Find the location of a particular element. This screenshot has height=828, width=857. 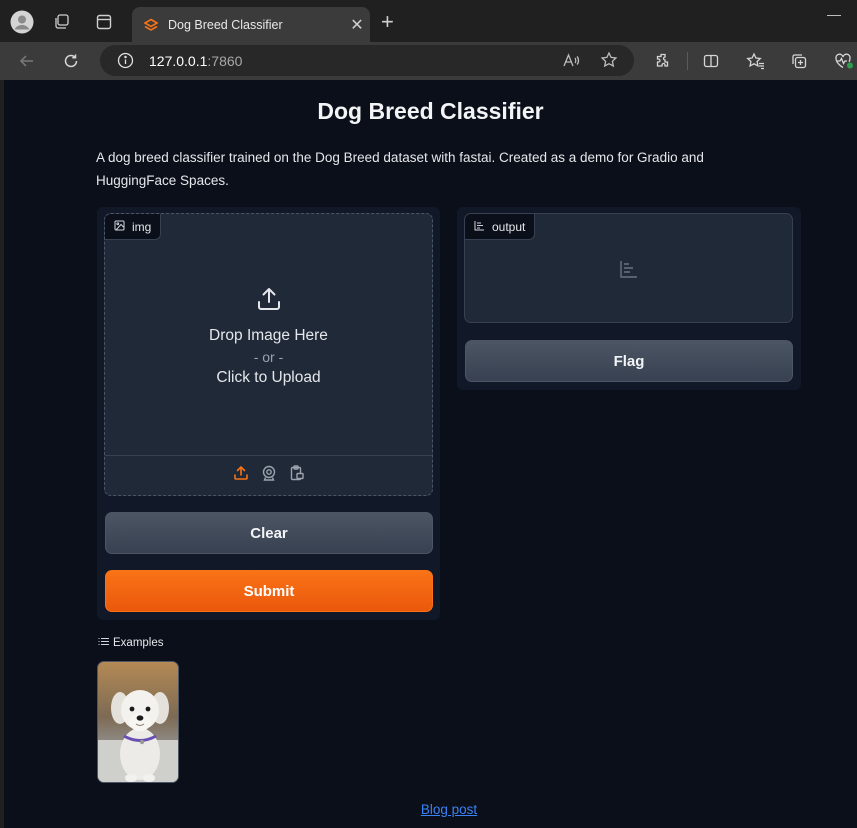

image-input-label-text: img is located at coordinates (142, 226).